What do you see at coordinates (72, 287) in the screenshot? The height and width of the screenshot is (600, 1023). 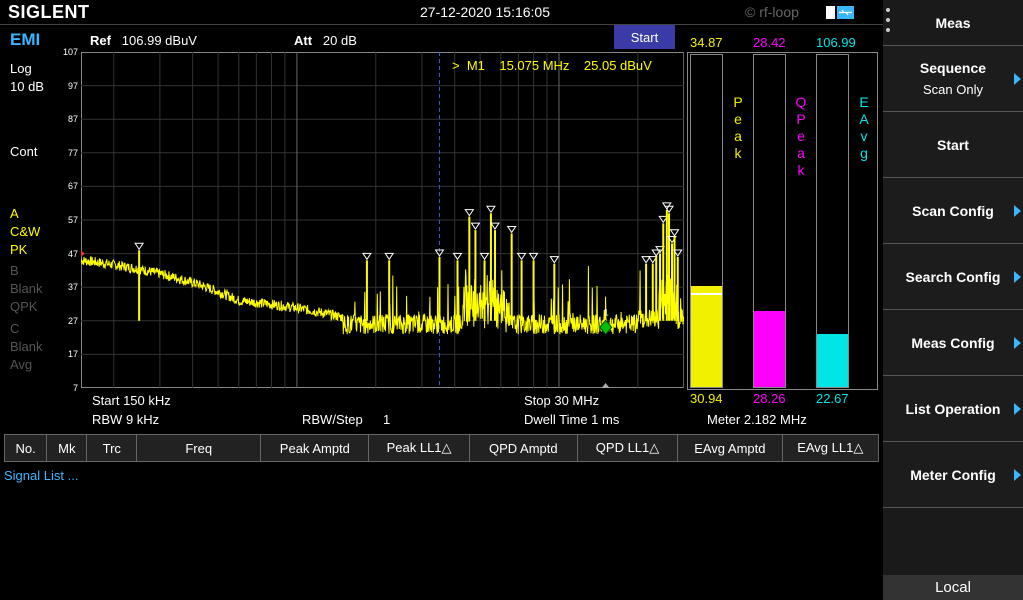 I see `y-tick-label: 37` at bounding box center [72, 287].